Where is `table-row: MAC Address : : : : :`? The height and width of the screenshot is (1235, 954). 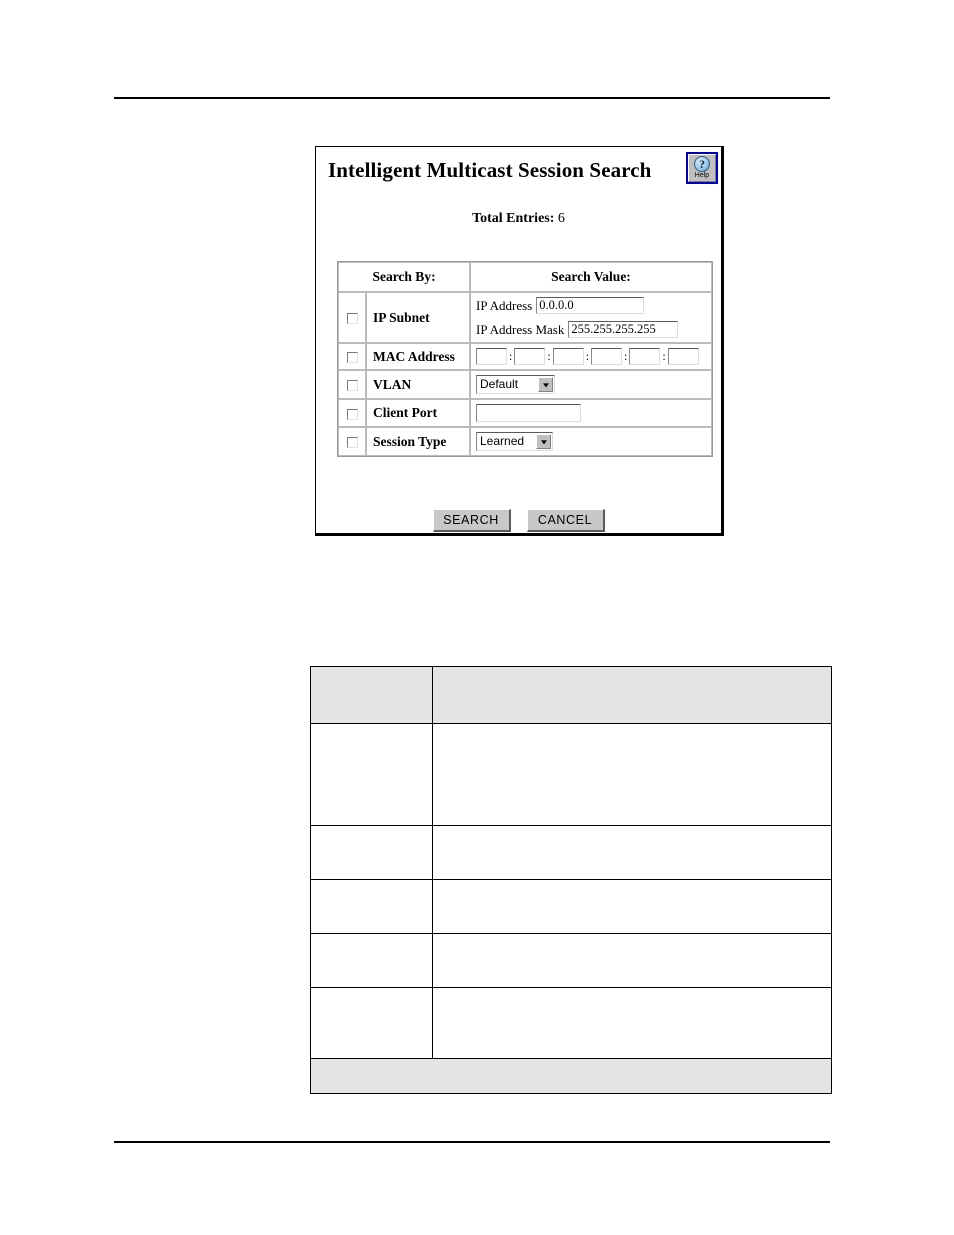 table-row: MAC Address : : : : : is located at coordinates (525, 356).